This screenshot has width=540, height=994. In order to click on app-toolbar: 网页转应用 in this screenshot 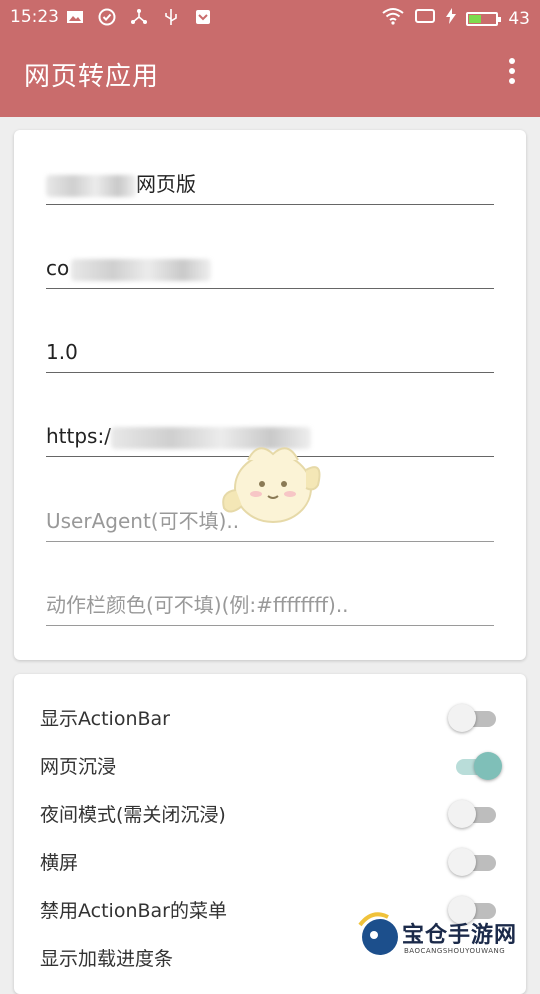, I will do `click(270, 75)`.